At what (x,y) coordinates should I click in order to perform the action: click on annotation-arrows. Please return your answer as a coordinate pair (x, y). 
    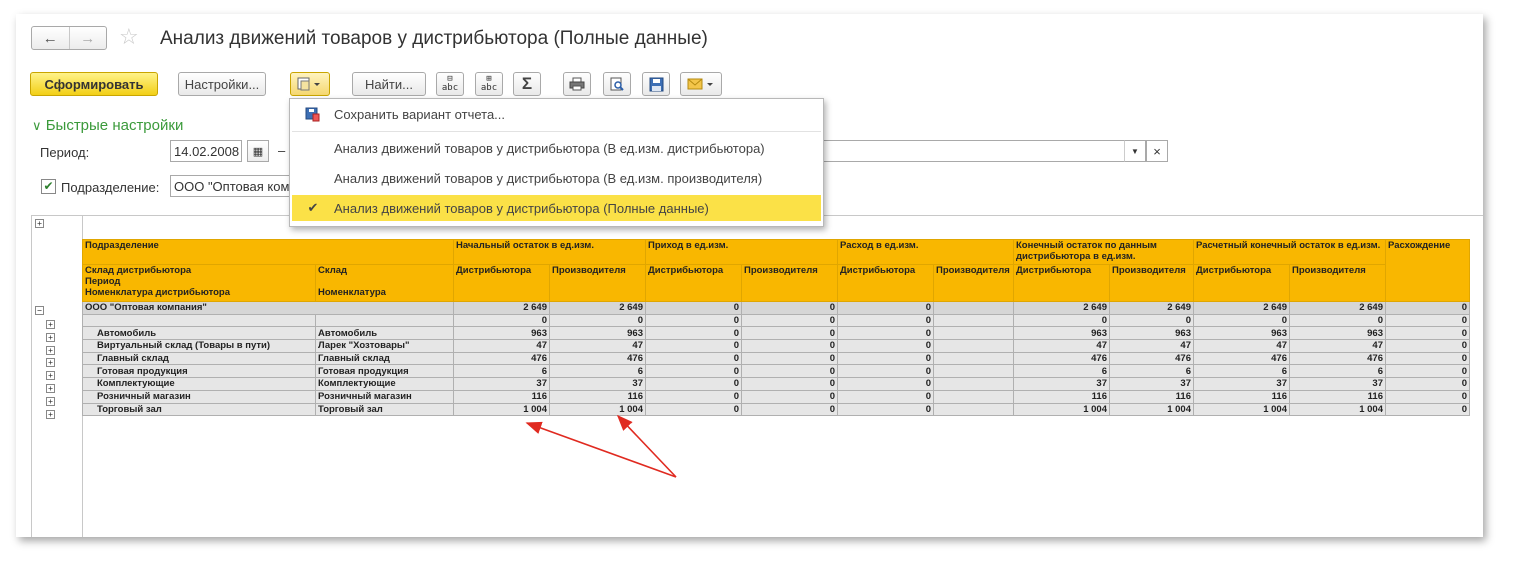
    Looking at the image, I should click on (601, 446).